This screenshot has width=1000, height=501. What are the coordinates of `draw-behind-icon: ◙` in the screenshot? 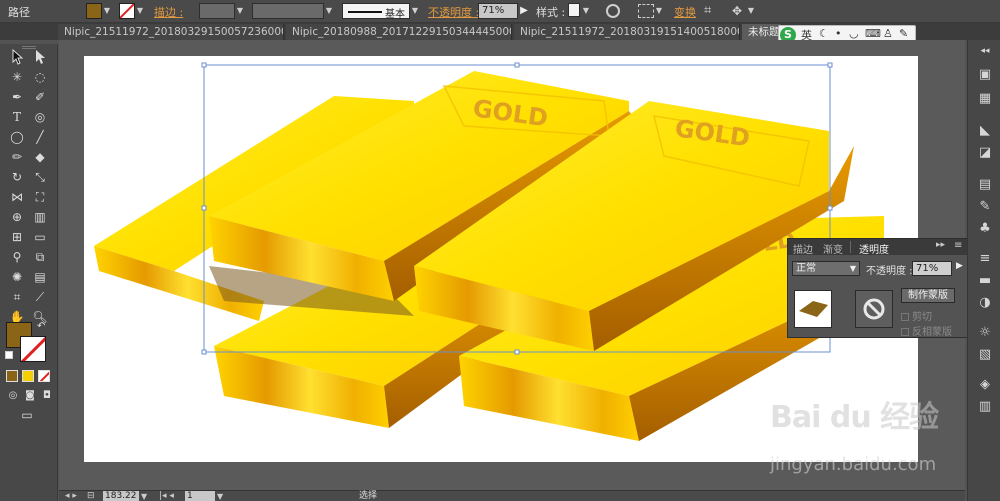 It's located at (30, 396).